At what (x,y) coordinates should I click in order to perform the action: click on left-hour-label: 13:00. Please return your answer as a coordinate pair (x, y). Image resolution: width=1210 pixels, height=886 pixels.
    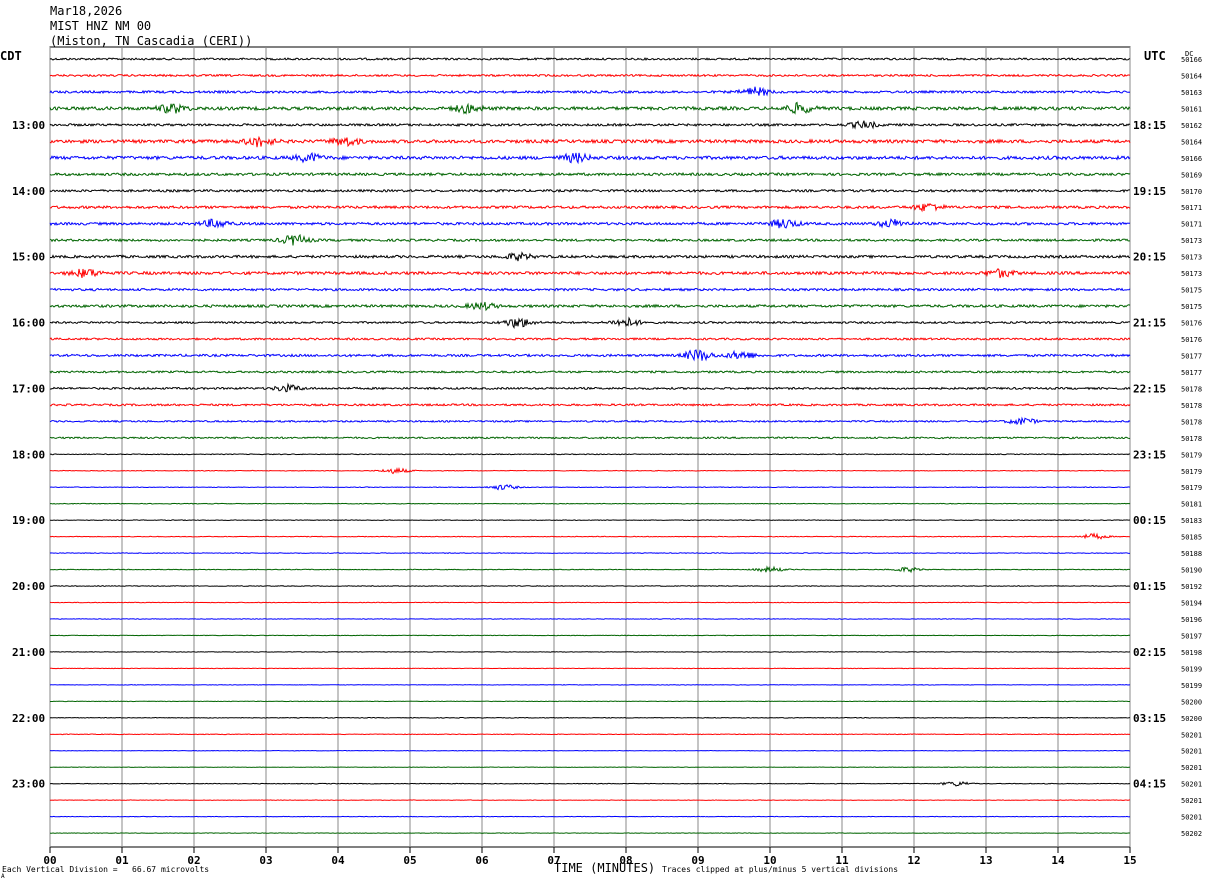
    Looking at the image, I should click on (28, 125).